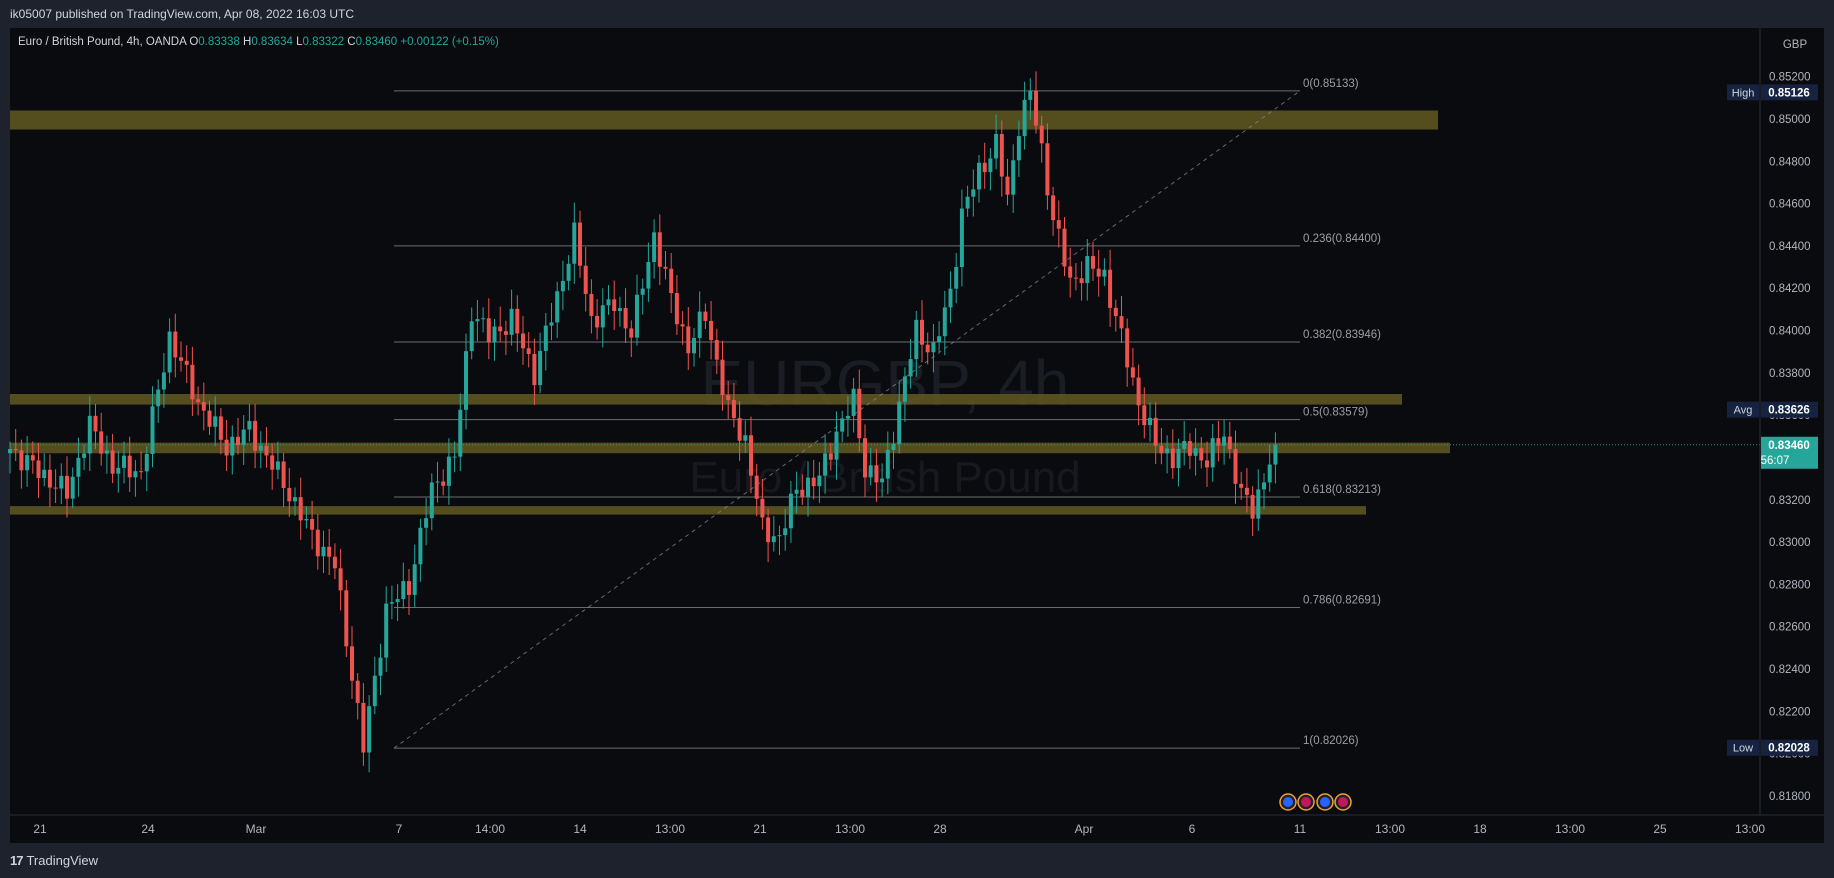 Image resolution: width=1834 pixels, height=878 pixels. Describe the element at coordinates (247, 42) in the screenshot. I see `legend-h-label: H` at that location.